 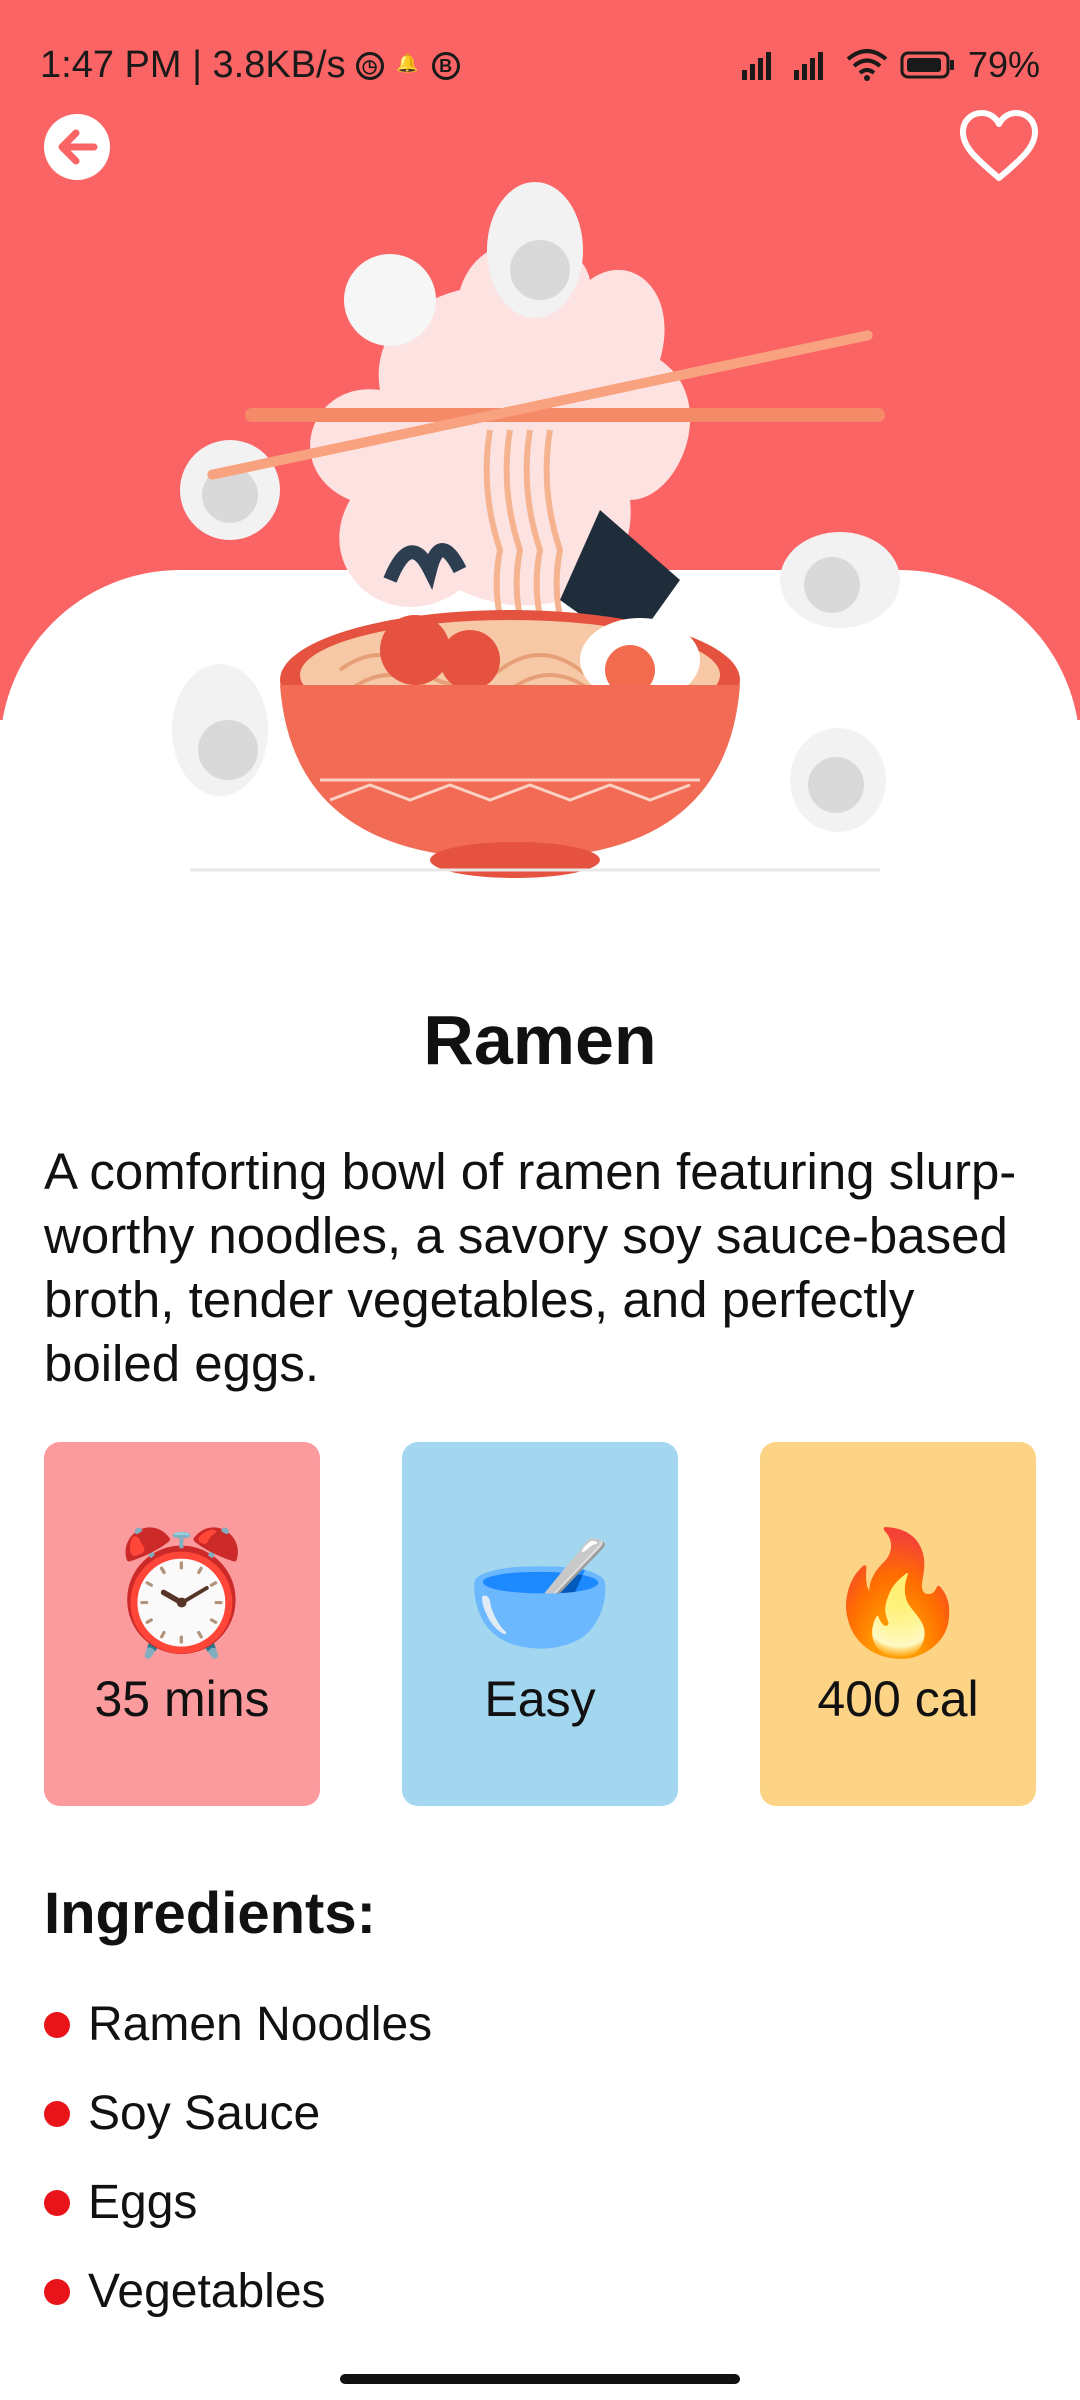 I want to click on alarm-clock-icon: ⏰, so click(x=182, y=1593).